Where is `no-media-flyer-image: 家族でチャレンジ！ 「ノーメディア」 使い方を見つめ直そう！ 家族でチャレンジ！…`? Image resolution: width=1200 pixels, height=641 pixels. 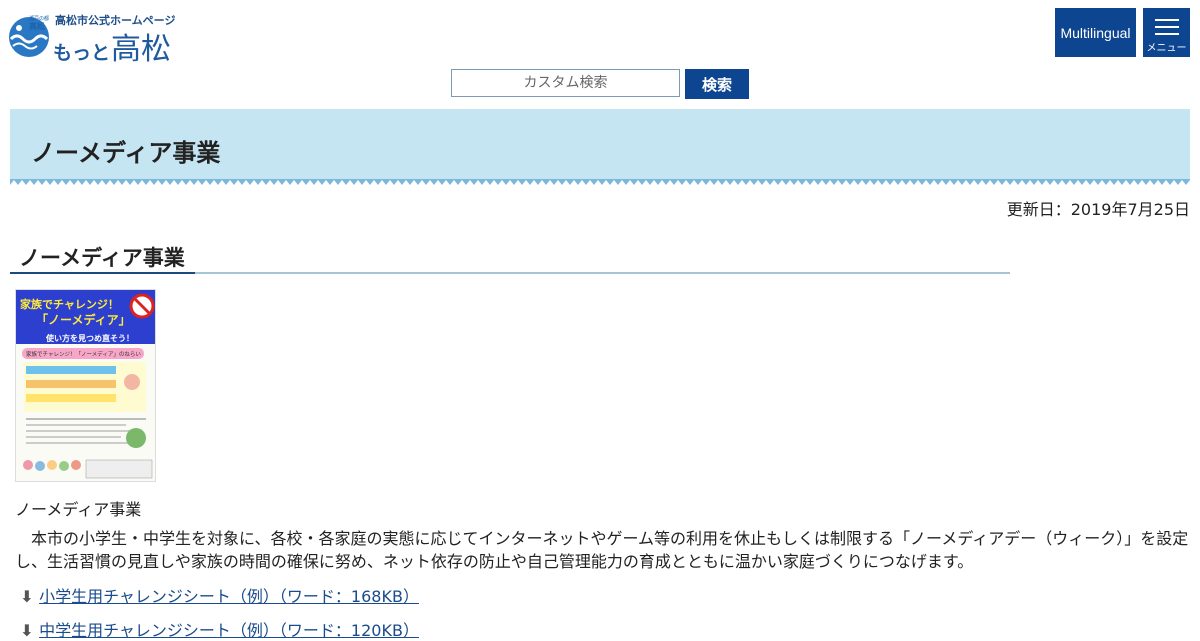
no-media-flyer-image: 家族でチャレンジ！ 「ノーメディア」 使い方を見つめ直そう！ 家族でチャレンジ！… is located at coordinates (85, 385).